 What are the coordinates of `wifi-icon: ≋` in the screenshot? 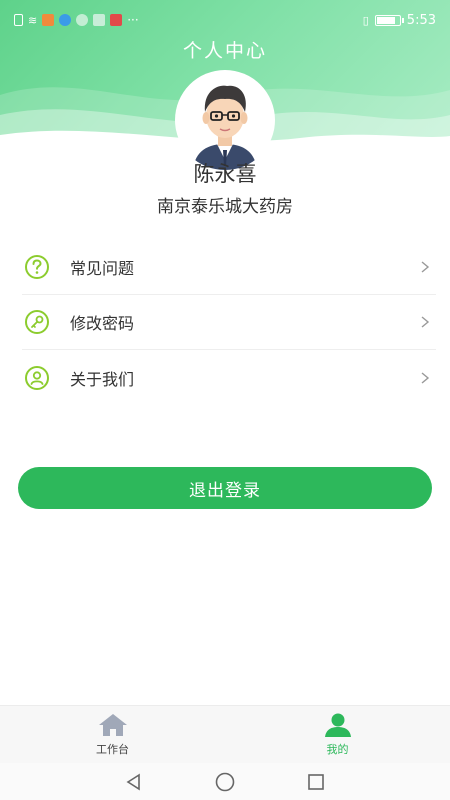 It's located at (33, 20).